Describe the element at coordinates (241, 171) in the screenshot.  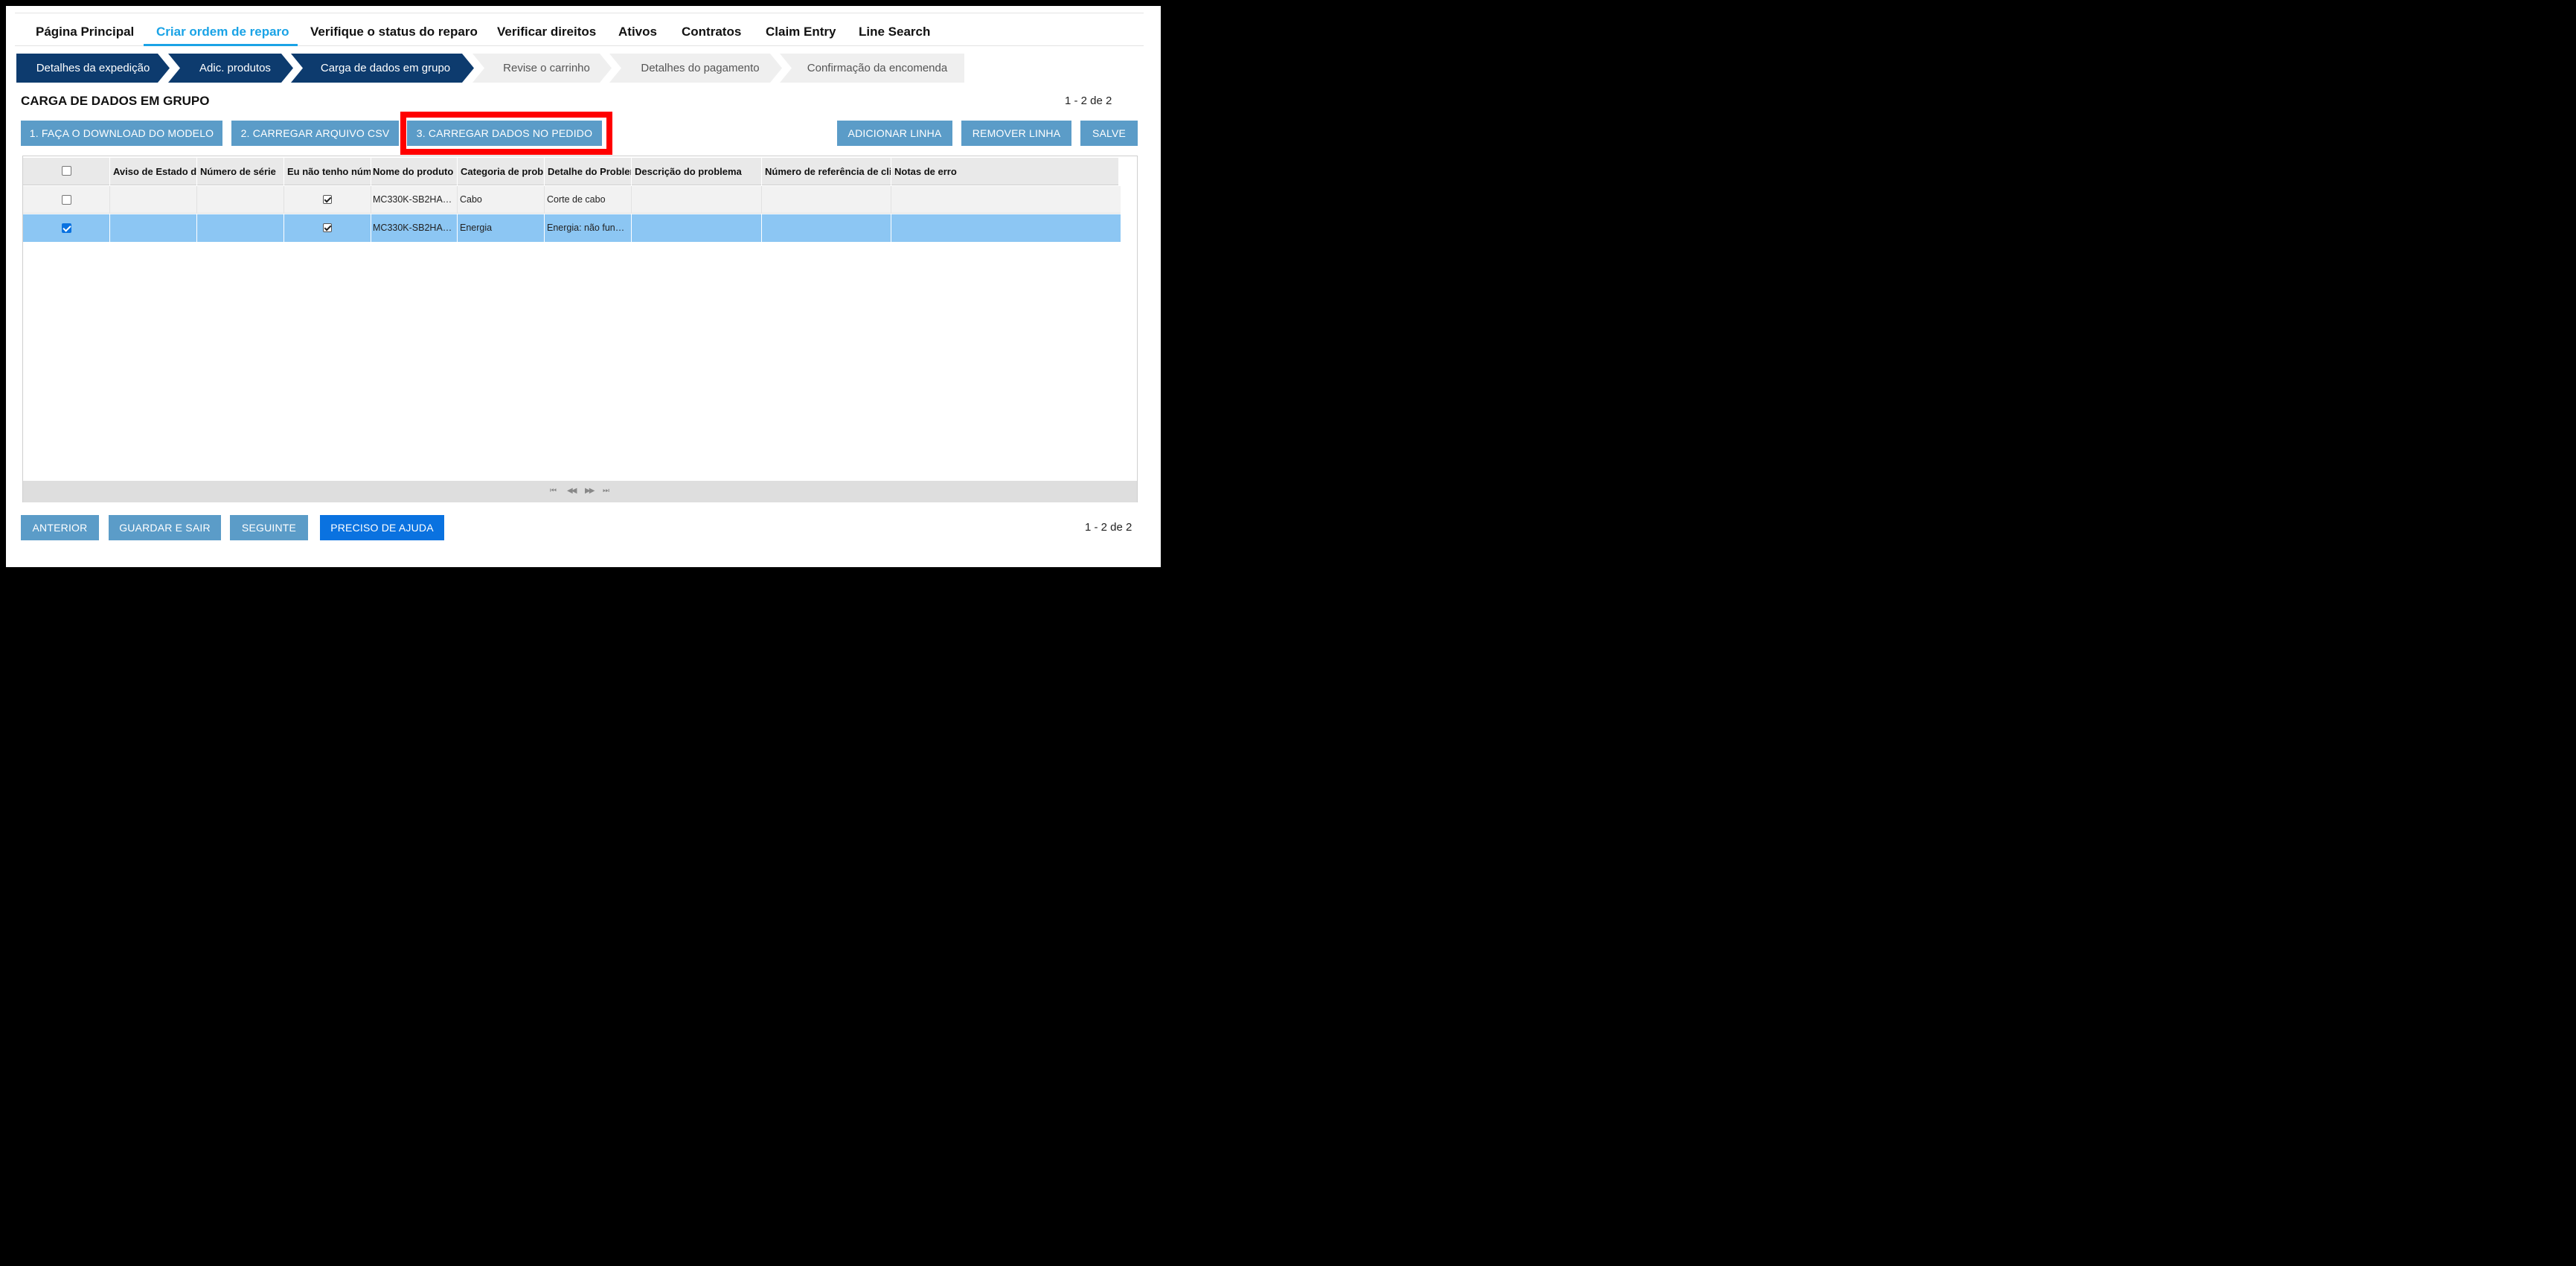
I see `header-serial-number: Número de série` at that location.